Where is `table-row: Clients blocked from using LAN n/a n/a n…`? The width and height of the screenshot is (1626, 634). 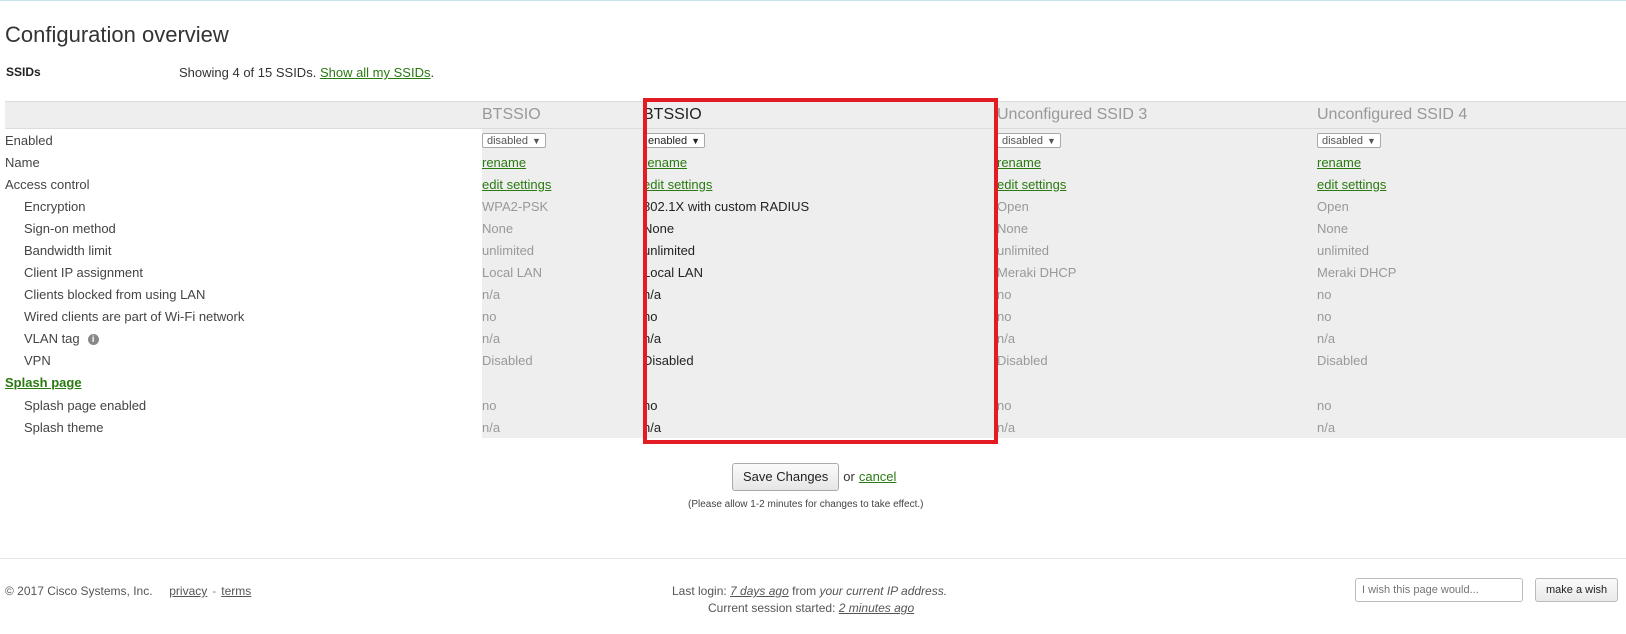
table-row: Clients blocked from using LAN n/a n/a n… is located at coordinates (815, 294).